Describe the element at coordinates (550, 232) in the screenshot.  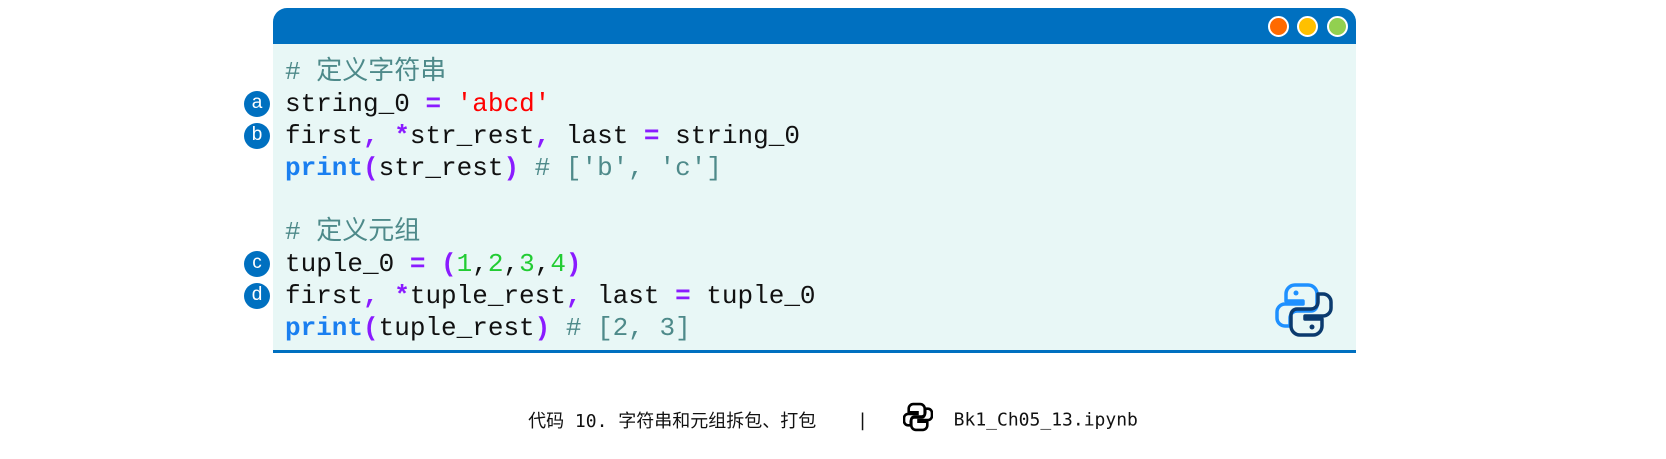
I see `code-line: # 定义元组` at that location.